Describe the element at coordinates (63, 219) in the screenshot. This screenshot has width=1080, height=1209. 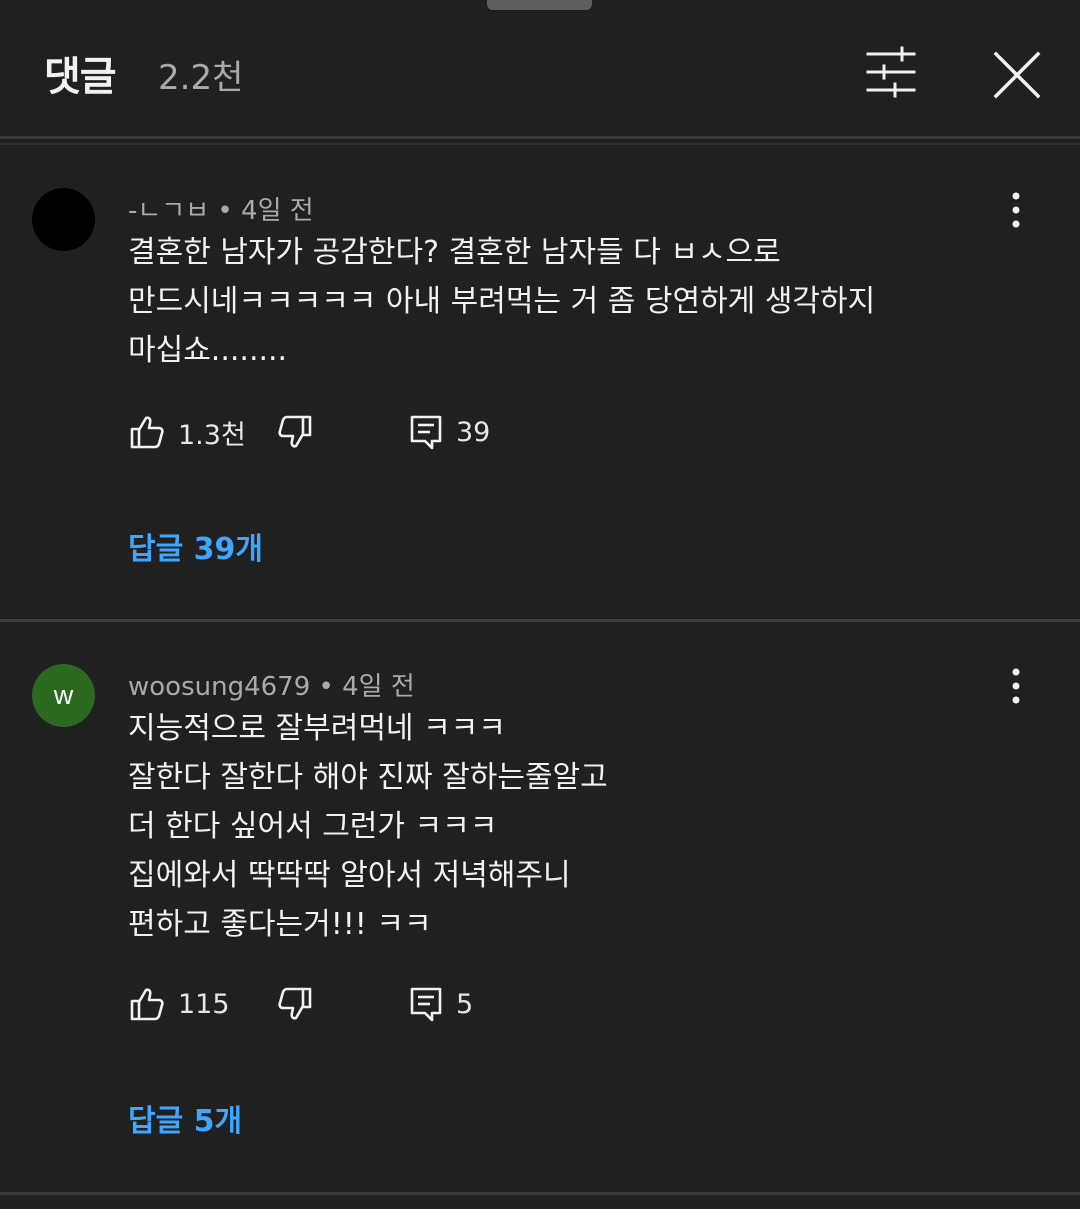
I see `avatar` at that location.